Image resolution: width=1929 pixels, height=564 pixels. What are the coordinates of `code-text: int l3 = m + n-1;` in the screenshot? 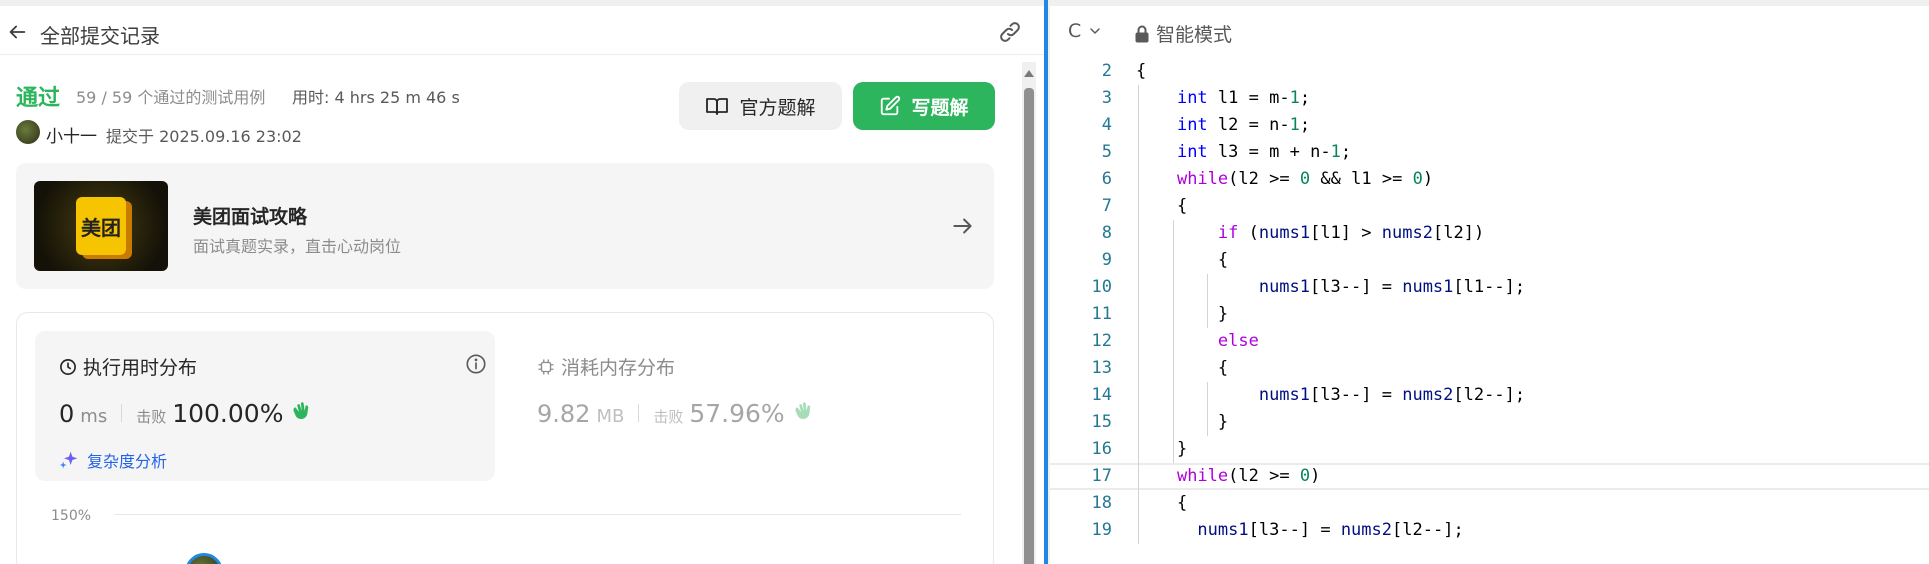 It's located at (1264, 152).